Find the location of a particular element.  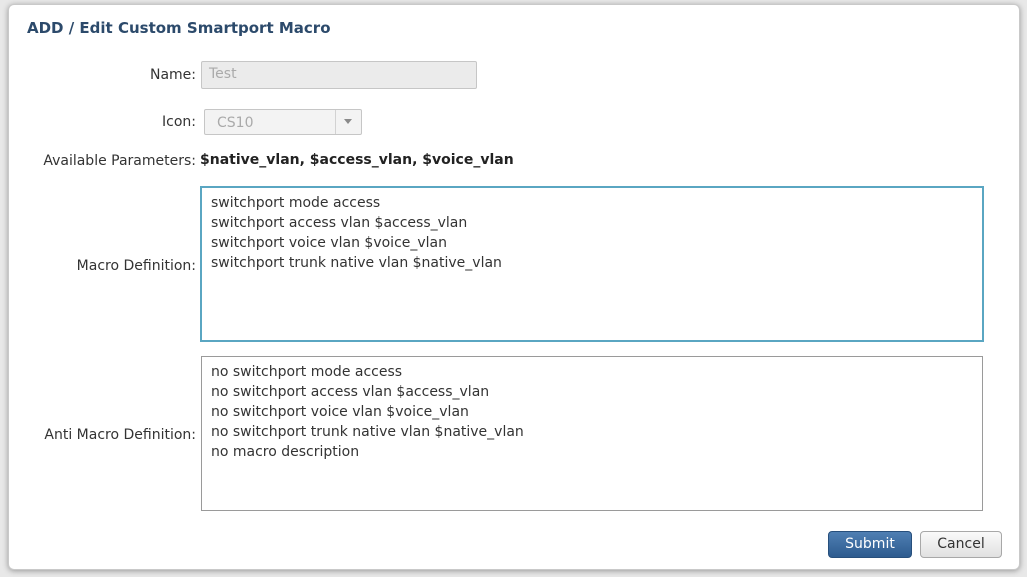

icon-select: CS10 is located at coordinates (283, 122).